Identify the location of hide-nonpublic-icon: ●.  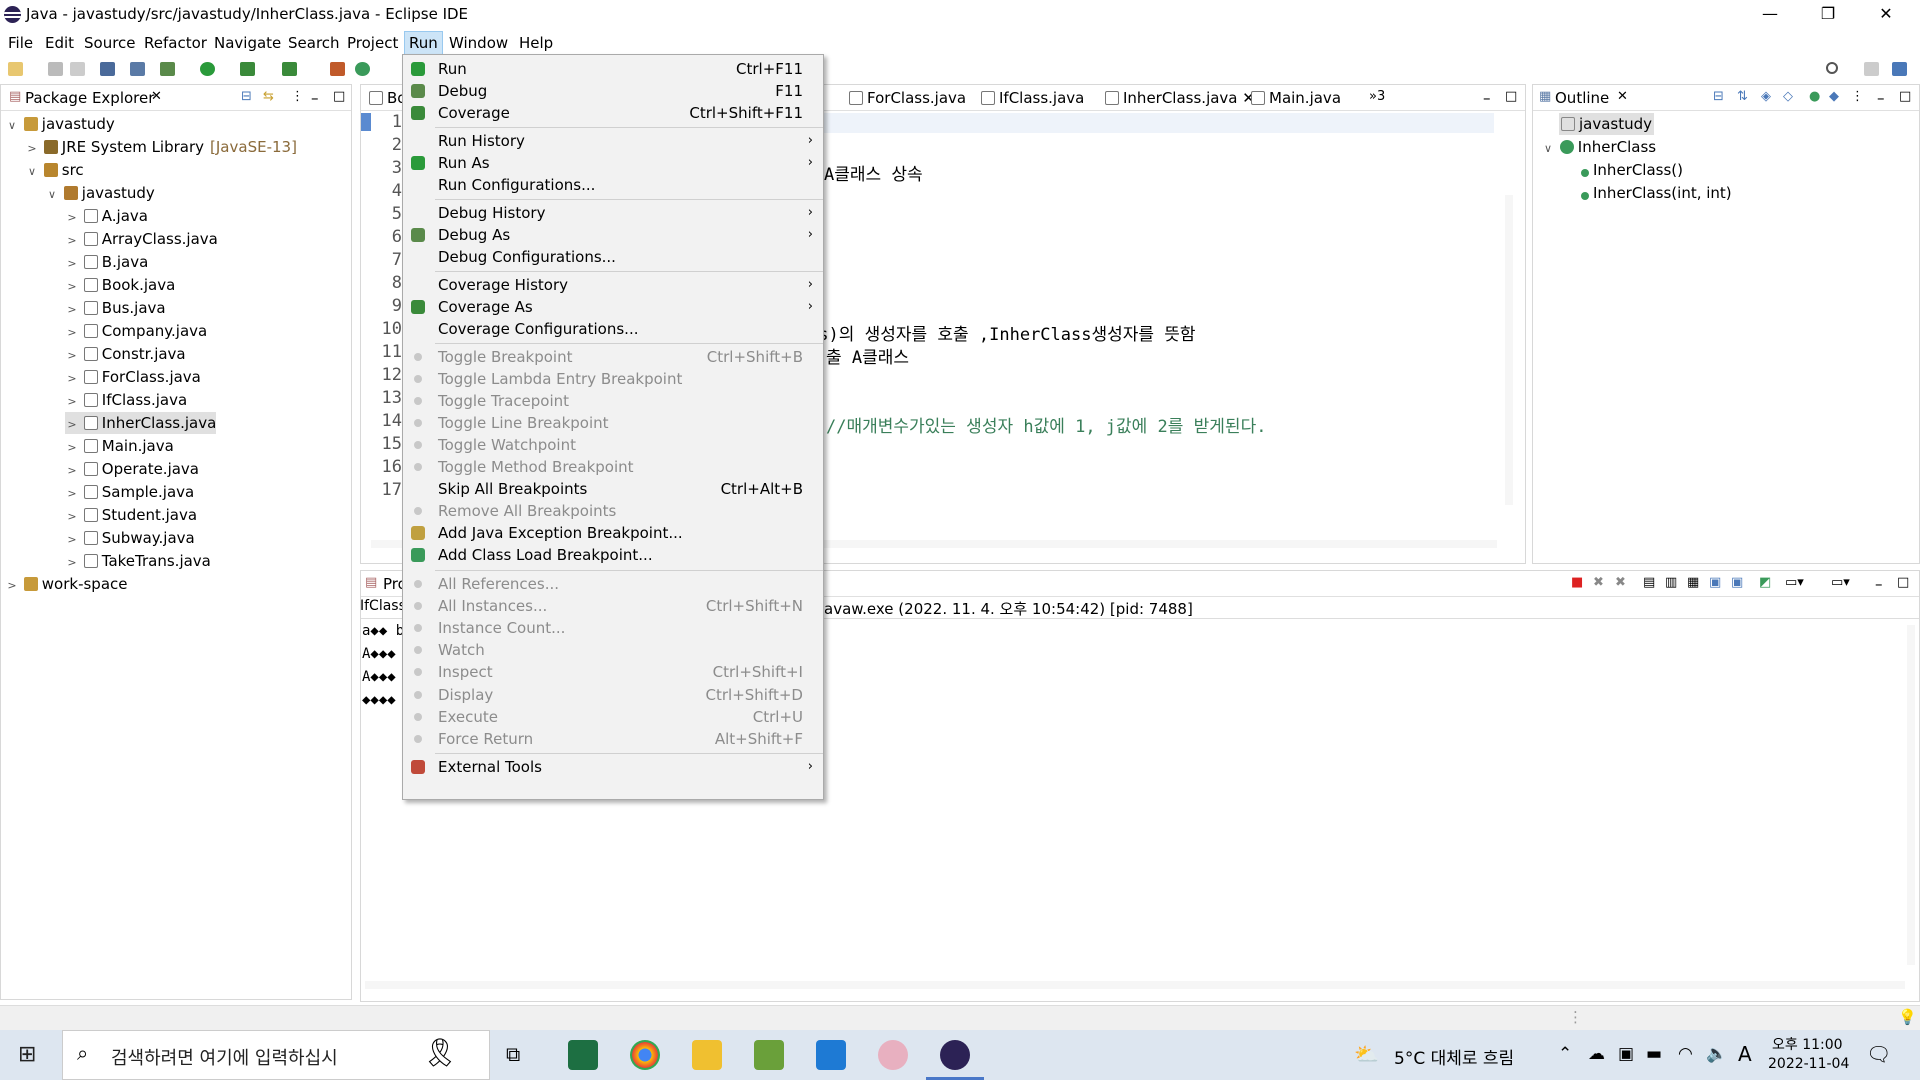
(1814, 96).